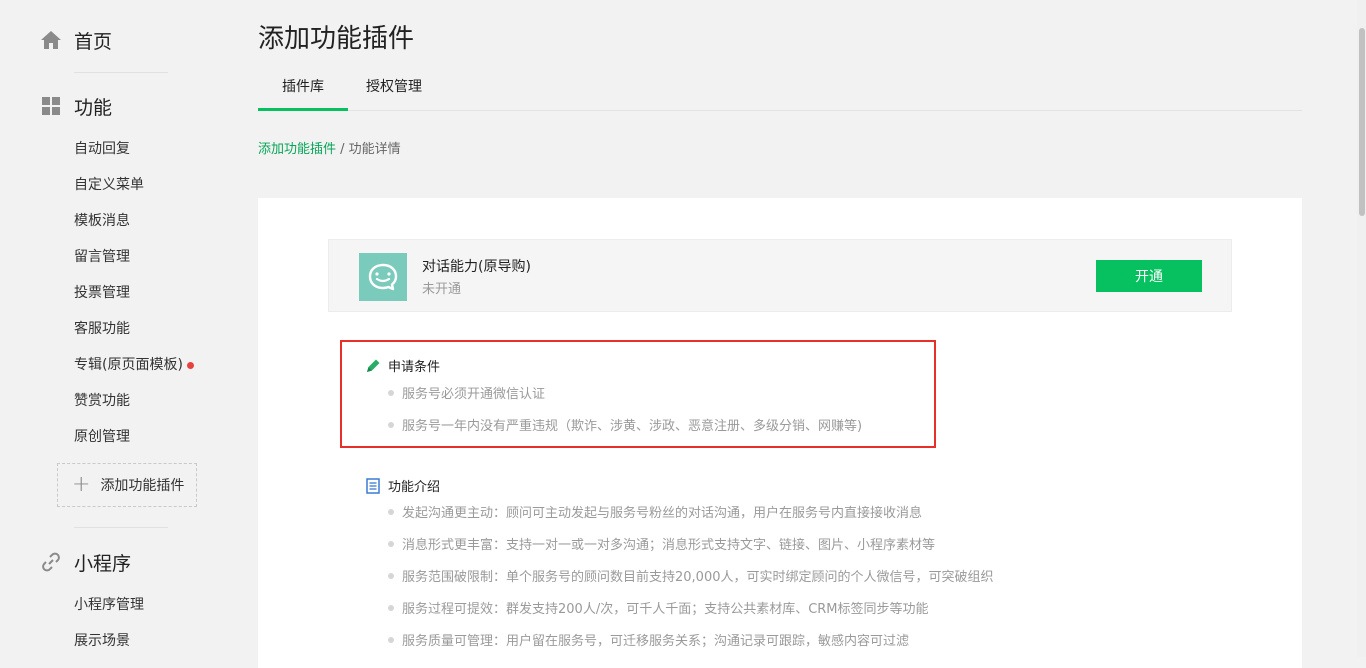  Describe the element at coordinates (476, 267) in the screenshot. I see `plugin-name: 对话能力(原导购)` at that location.